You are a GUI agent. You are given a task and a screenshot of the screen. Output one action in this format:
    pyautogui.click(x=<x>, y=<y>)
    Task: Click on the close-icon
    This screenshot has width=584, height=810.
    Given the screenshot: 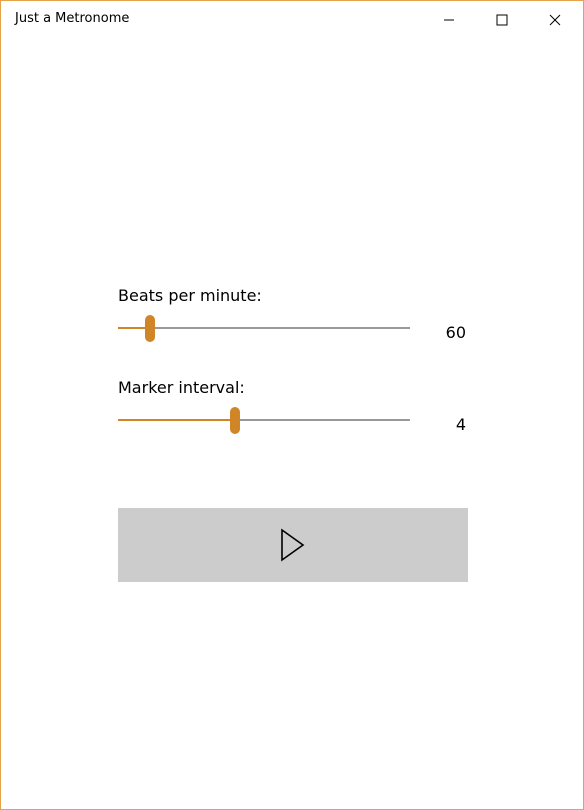 What is the action you would take?
    pyautogui.click(x=555, y=20)
    